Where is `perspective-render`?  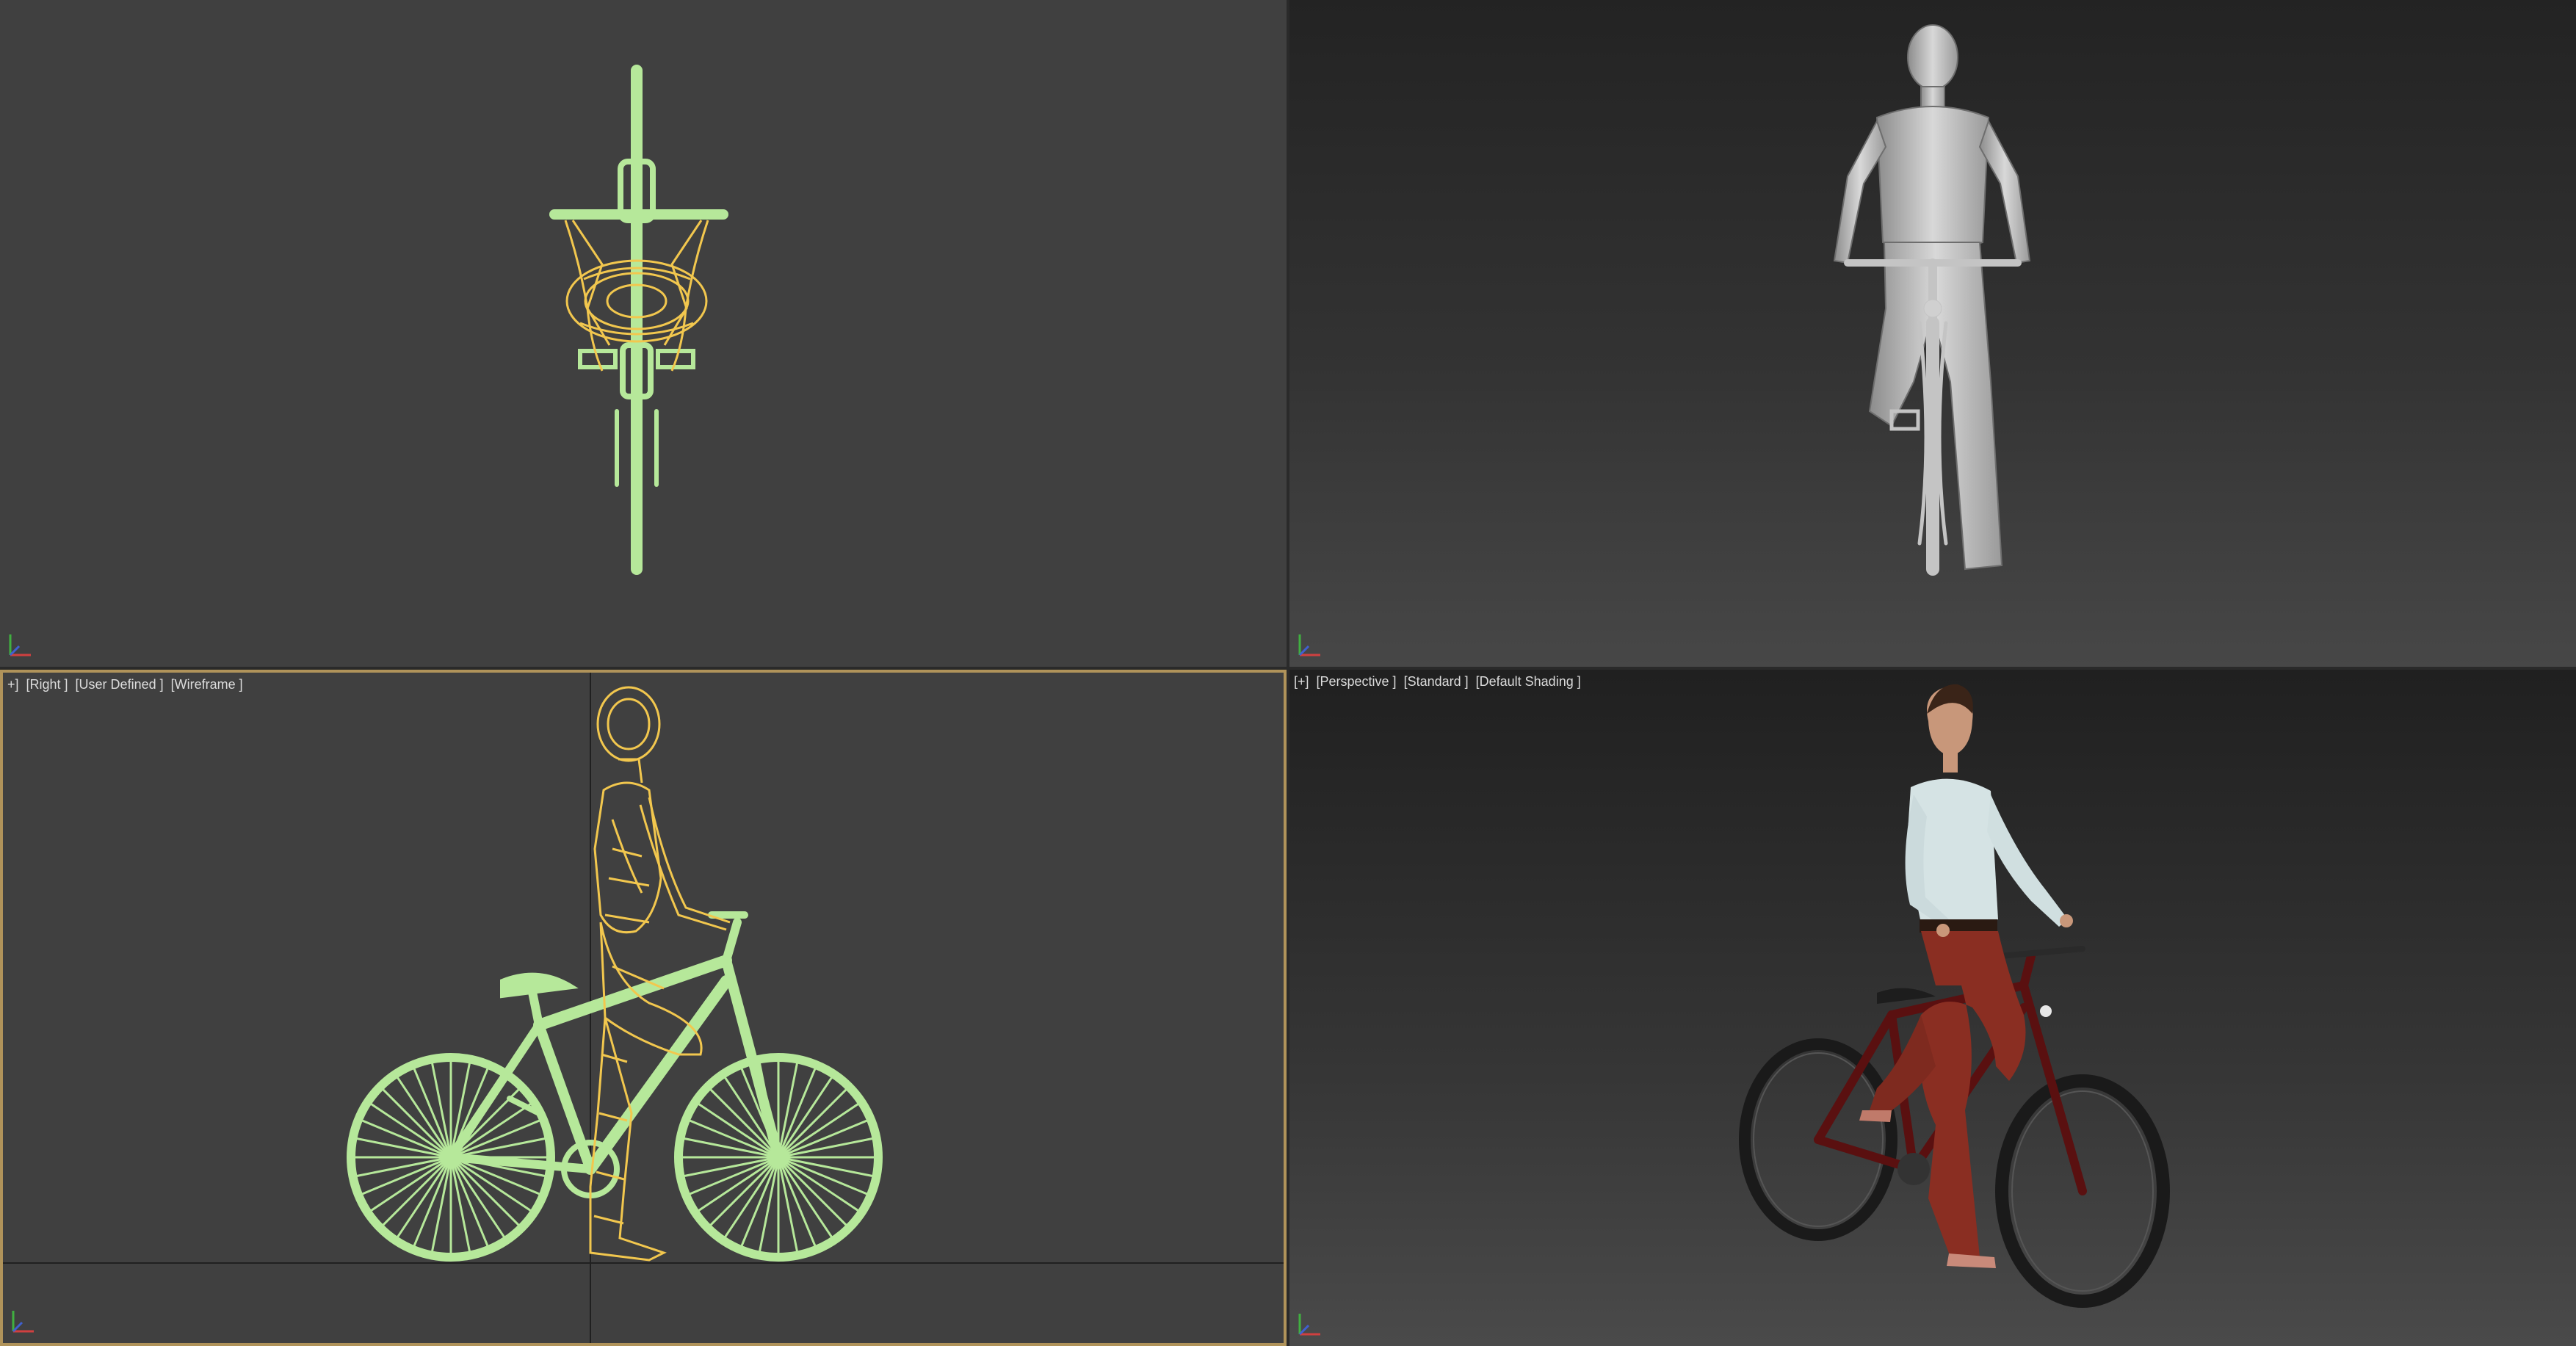
perspective-render is located at coordinates (1954, 996).